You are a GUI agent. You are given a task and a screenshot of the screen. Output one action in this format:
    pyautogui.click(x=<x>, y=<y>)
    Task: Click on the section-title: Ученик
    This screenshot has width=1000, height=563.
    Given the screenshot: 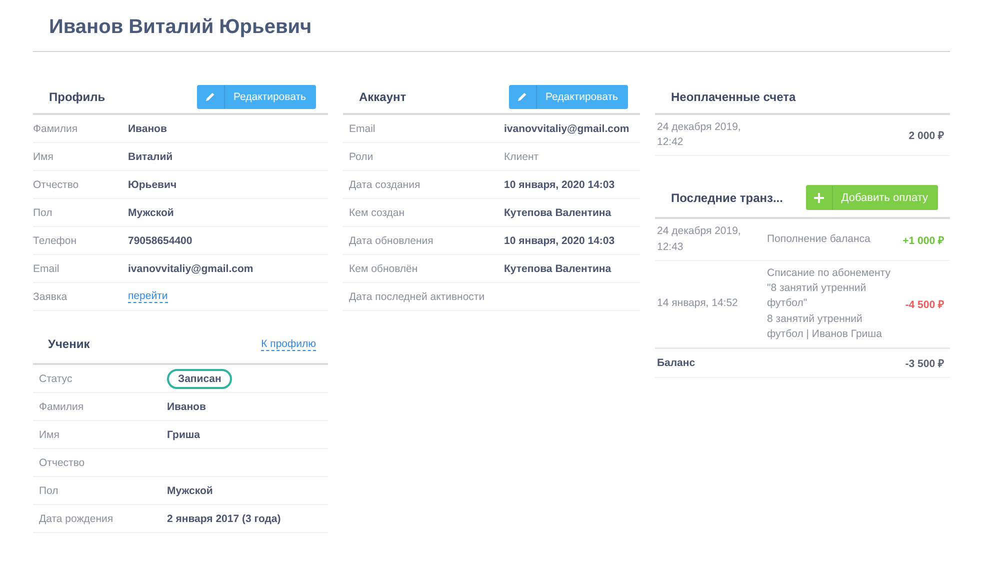 What is the action you would take?
    pyautogui.click(x=69, y=344)
    